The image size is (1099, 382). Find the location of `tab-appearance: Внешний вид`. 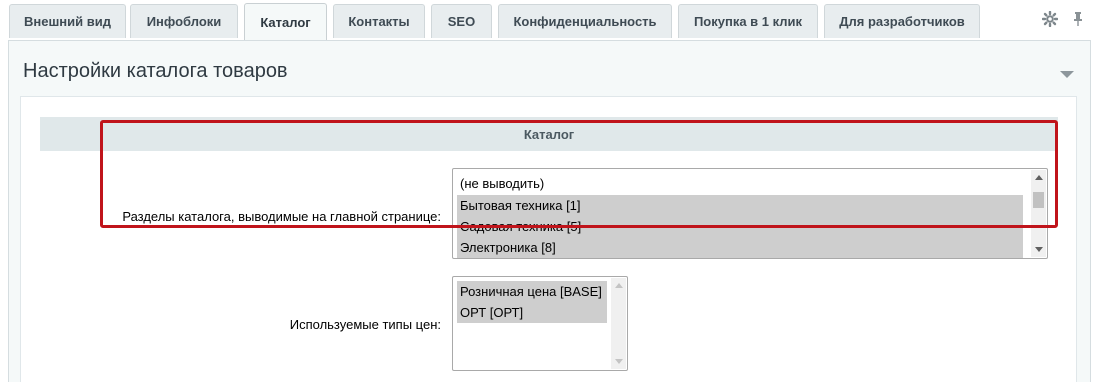

tab-appearance: Внешний вид is located at coordinates (67, 21).